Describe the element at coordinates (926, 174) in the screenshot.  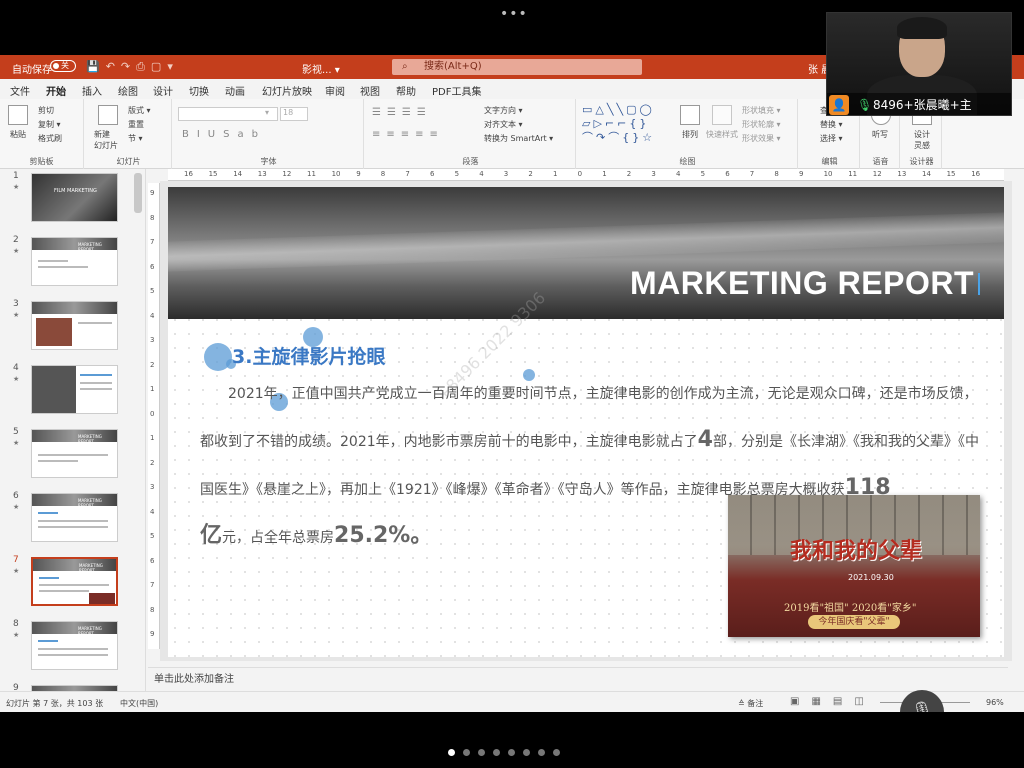
I see `ruler-tick: 14` at that location.